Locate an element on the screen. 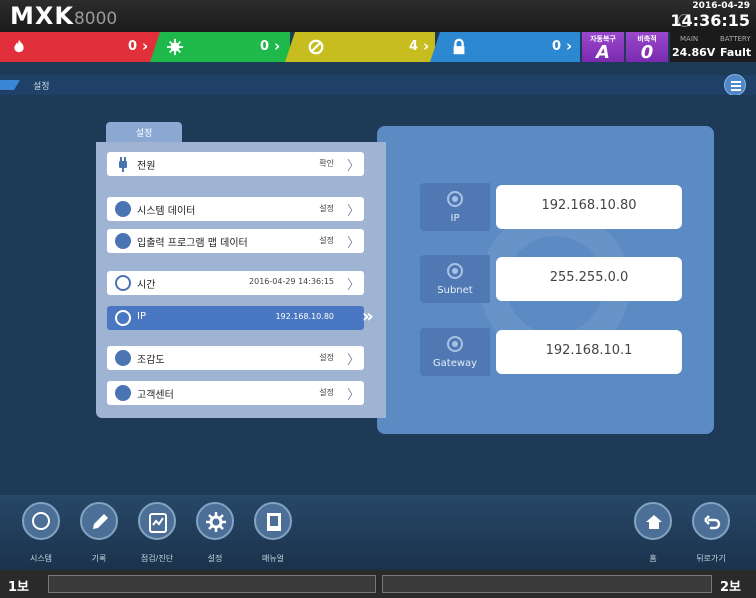 The image size is (756, 598). nav-home-label: 홈 is located at coordinates (653, 558).